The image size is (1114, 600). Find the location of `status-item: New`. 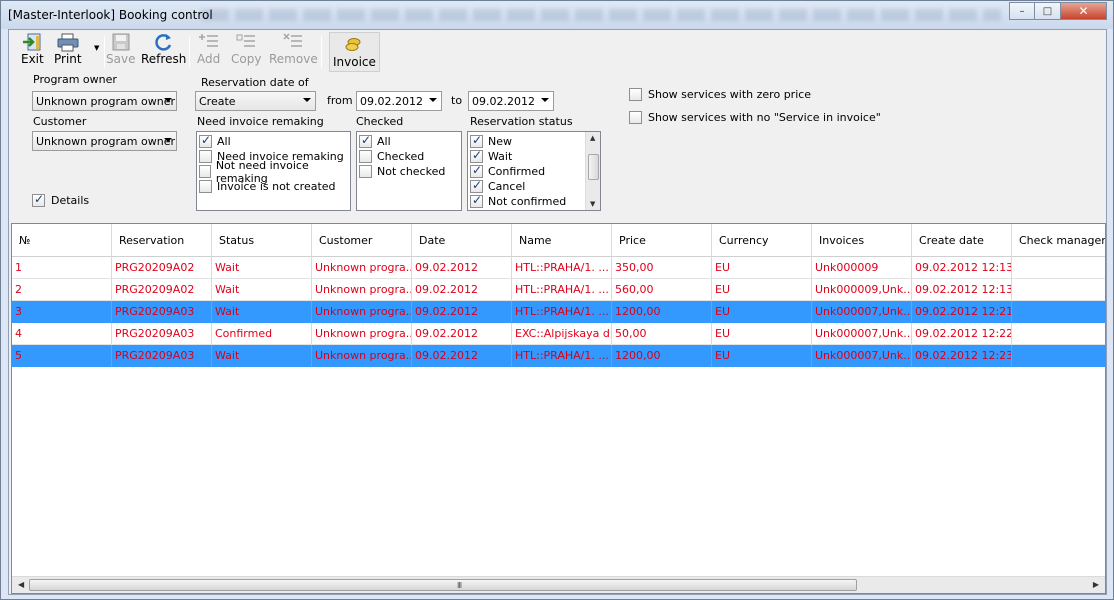

status-item: New is located at coordinates (534, 141).